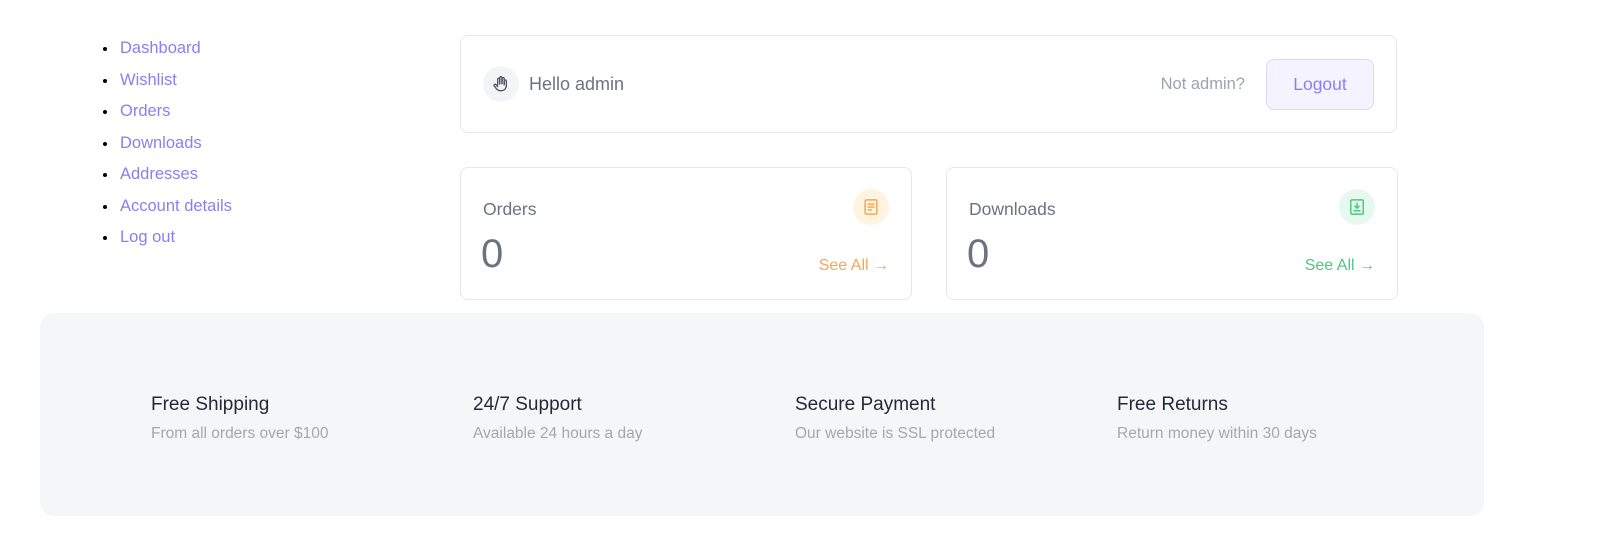  Describe the element at coordinates (1012, 209) in the screenshot. I see `downloads-stat-label: Downloads` at that location.